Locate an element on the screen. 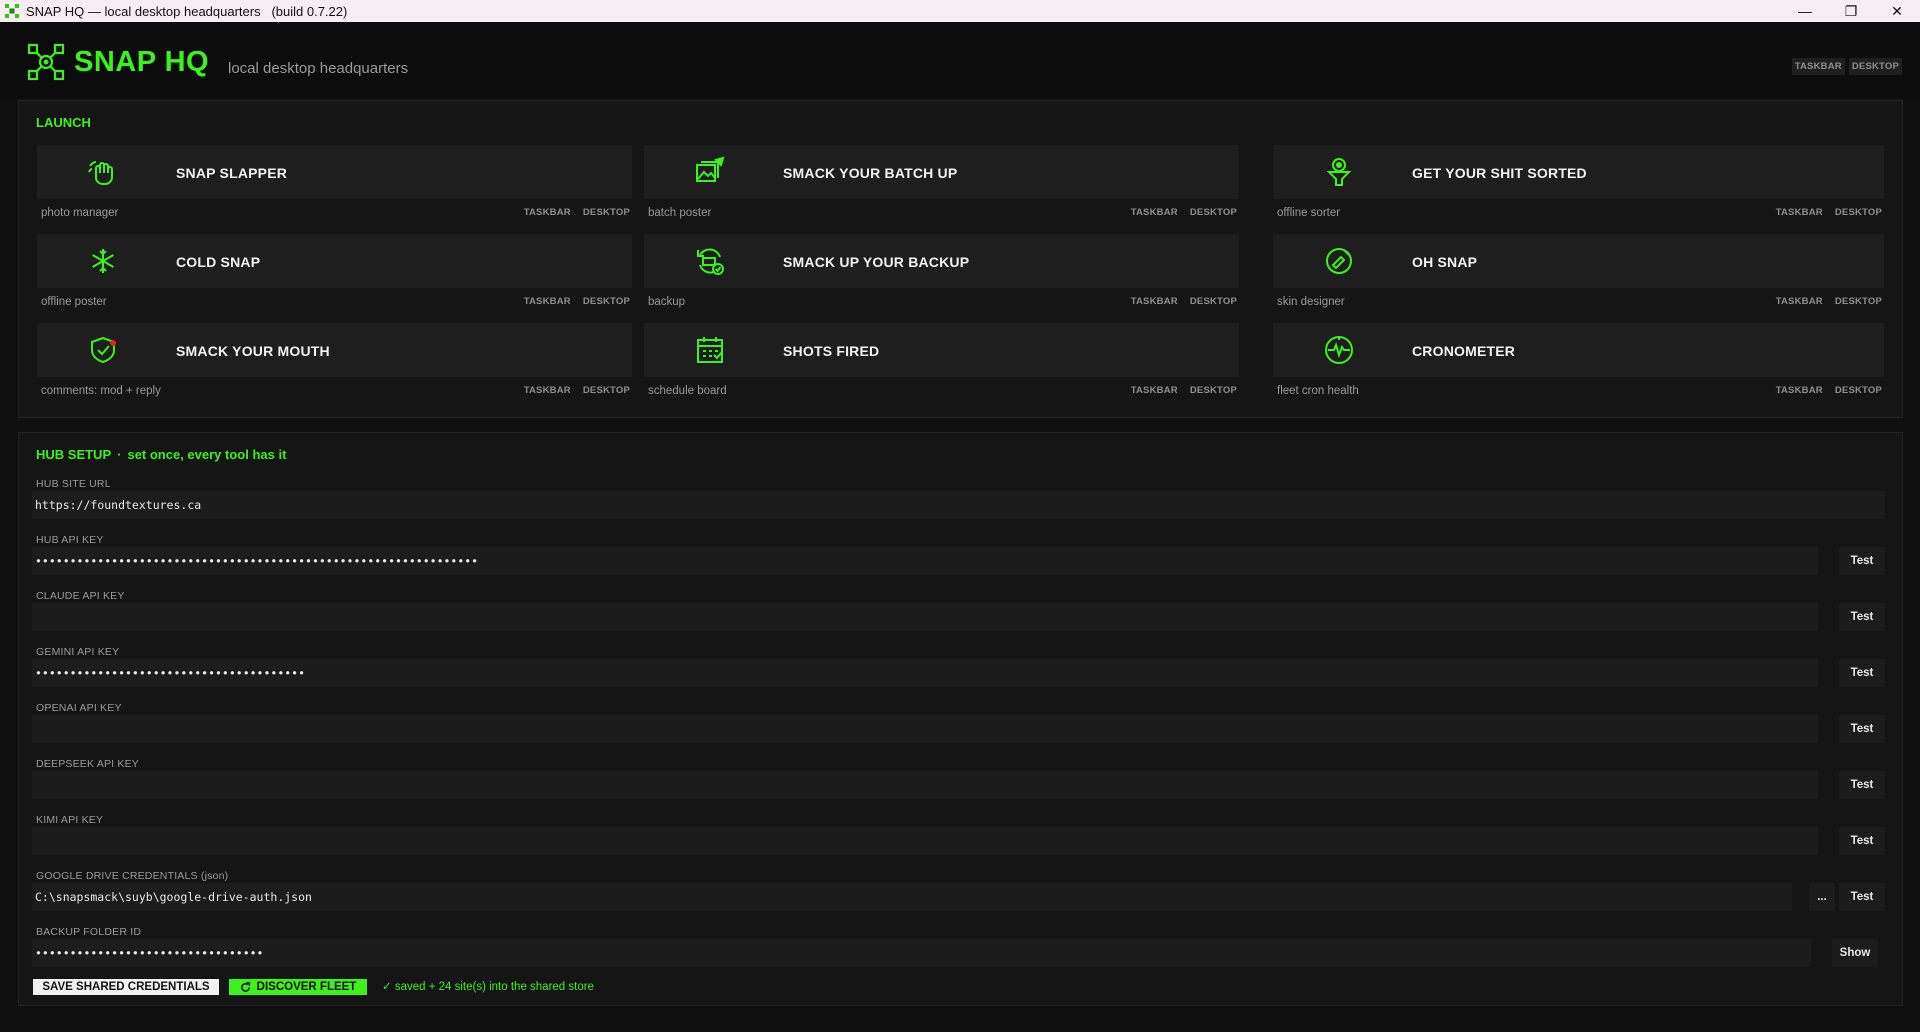 Image resolution: width=1920 pixels, height=1032 pixels. tool-subtitle: comments: mod + reply is located at coordinates (101, 391).